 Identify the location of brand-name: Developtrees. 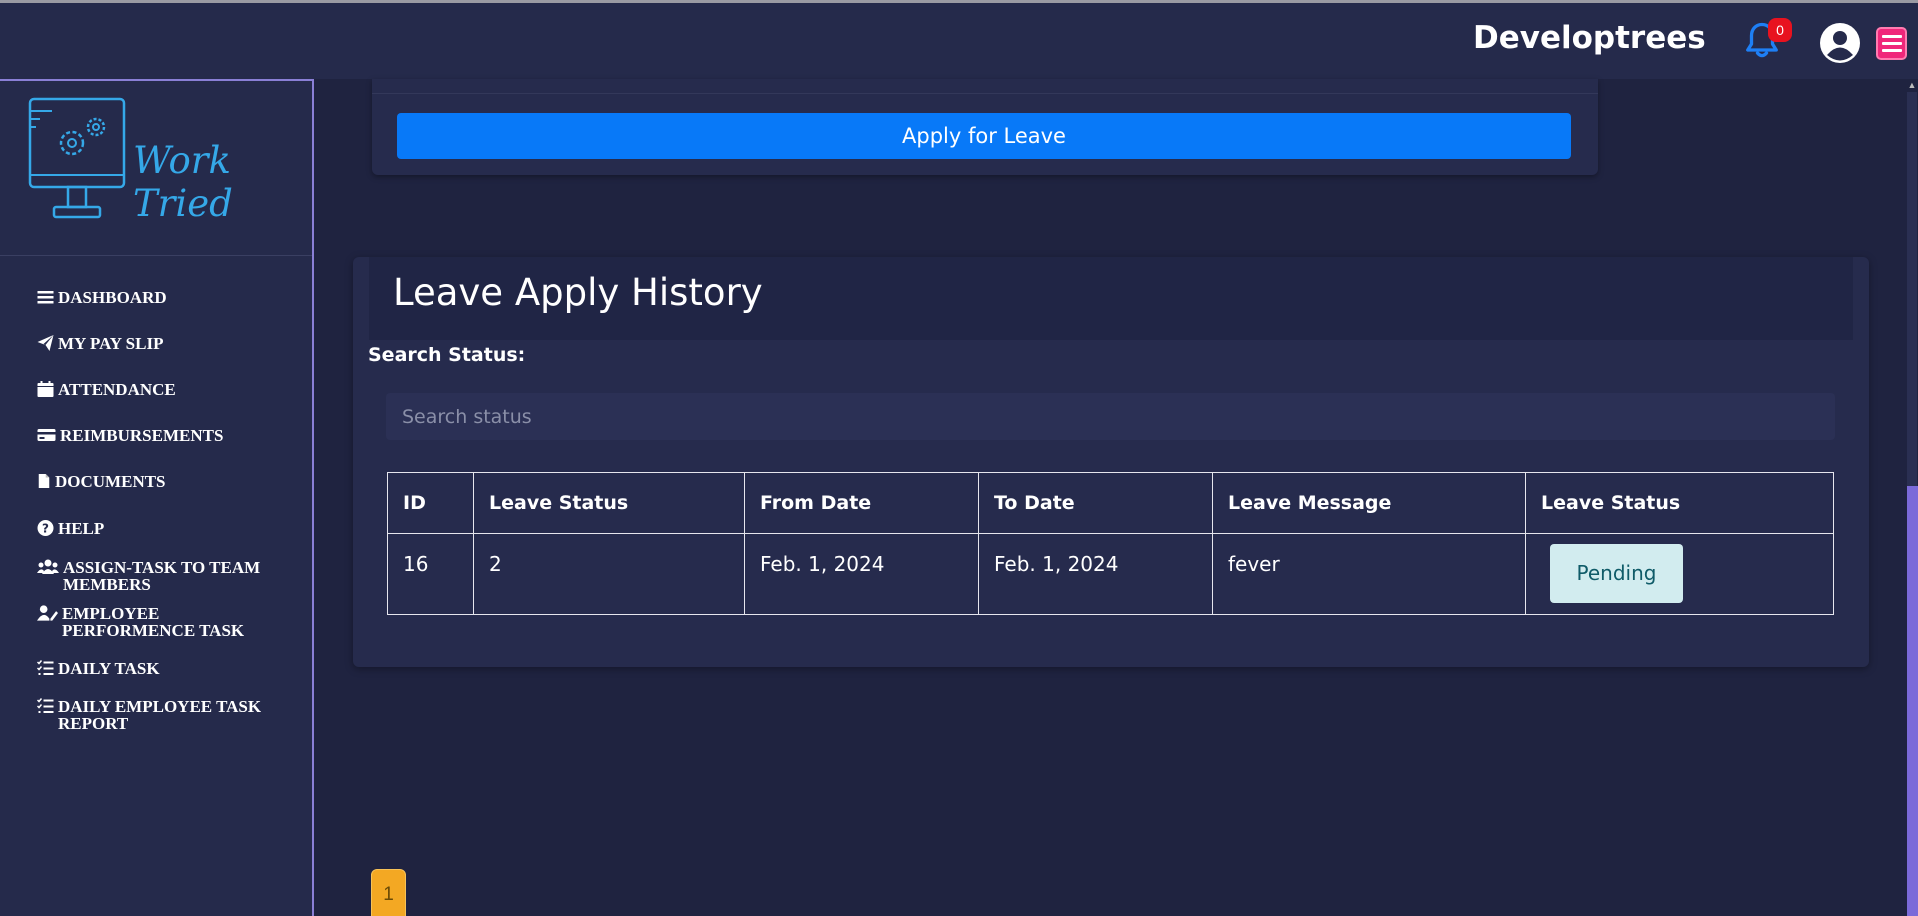
(1589, 38).